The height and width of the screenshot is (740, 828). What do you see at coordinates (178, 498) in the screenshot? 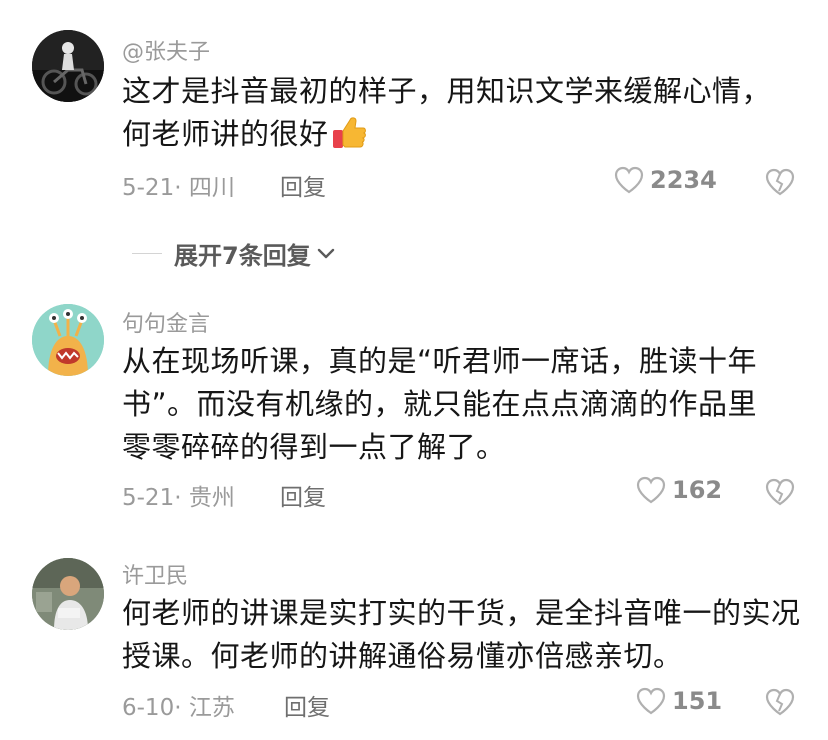
I see `date-location: 5-21· 贵州` at bounding box center [178, 498].